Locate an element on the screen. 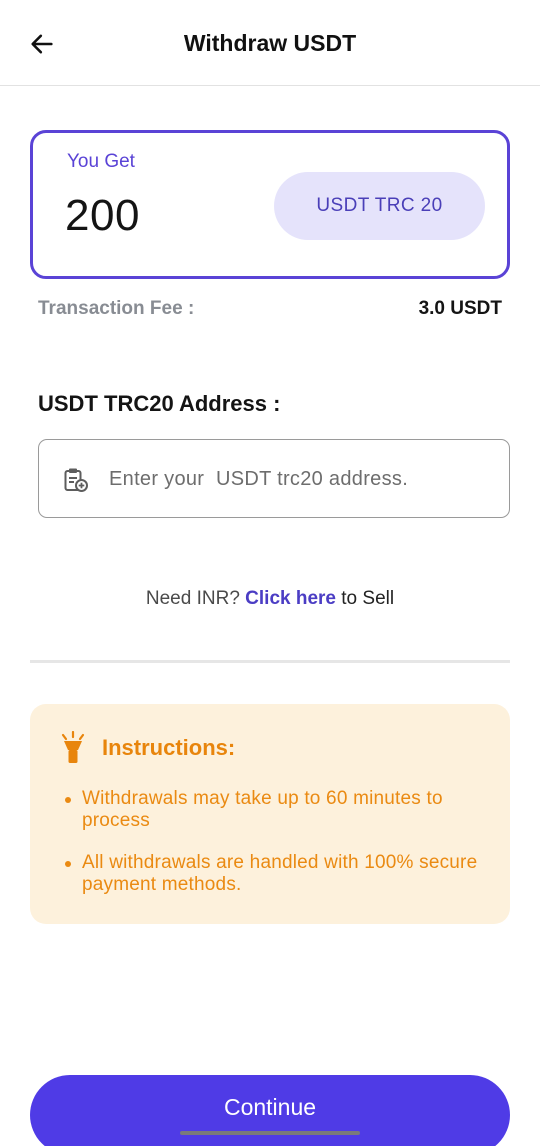  flashlight-icon is located at coordinates (73, 747).